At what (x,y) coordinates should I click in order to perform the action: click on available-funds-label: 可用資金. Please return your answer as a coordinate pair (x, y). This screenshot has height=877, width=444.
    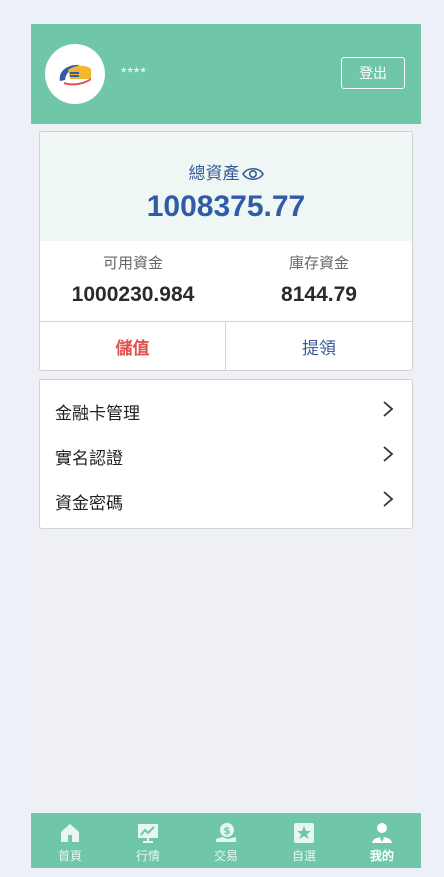
    Looking at the image, I should click on (132, 263).